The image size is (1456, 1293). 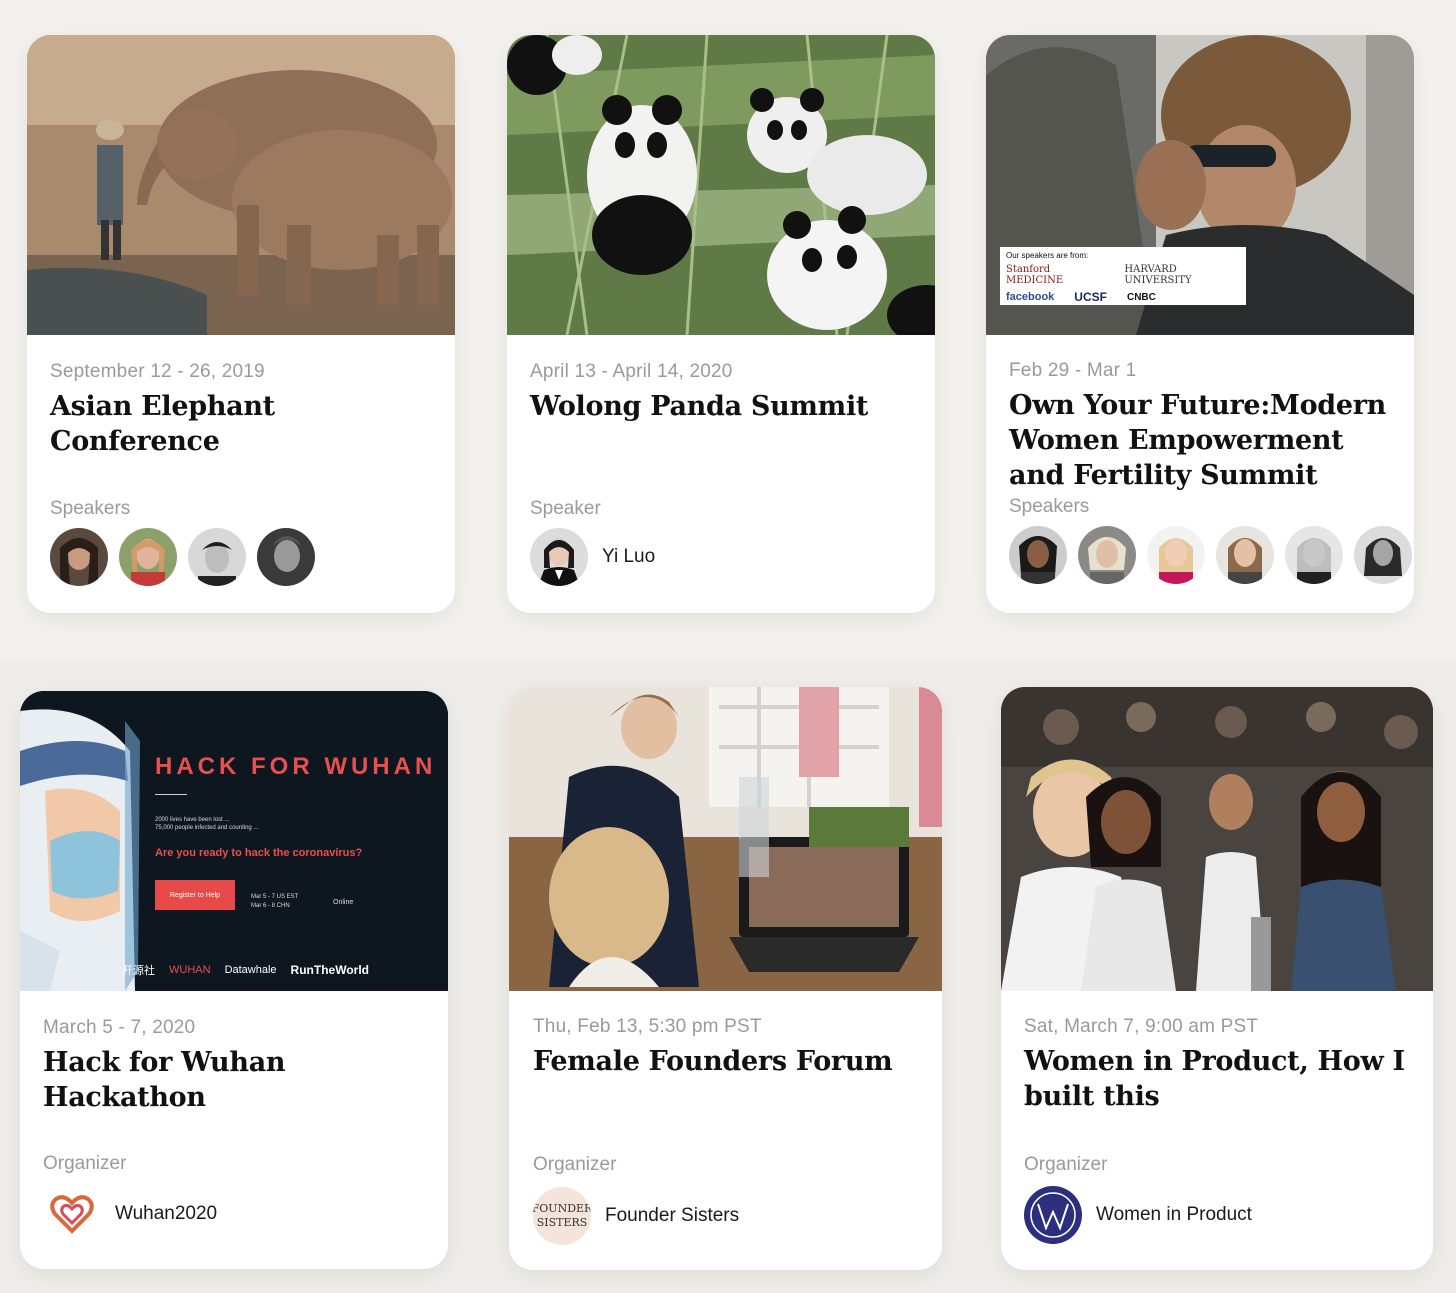 I want to click on poster-question: Are you ready to hack the coronavirus?, so click(x=259, y=853).